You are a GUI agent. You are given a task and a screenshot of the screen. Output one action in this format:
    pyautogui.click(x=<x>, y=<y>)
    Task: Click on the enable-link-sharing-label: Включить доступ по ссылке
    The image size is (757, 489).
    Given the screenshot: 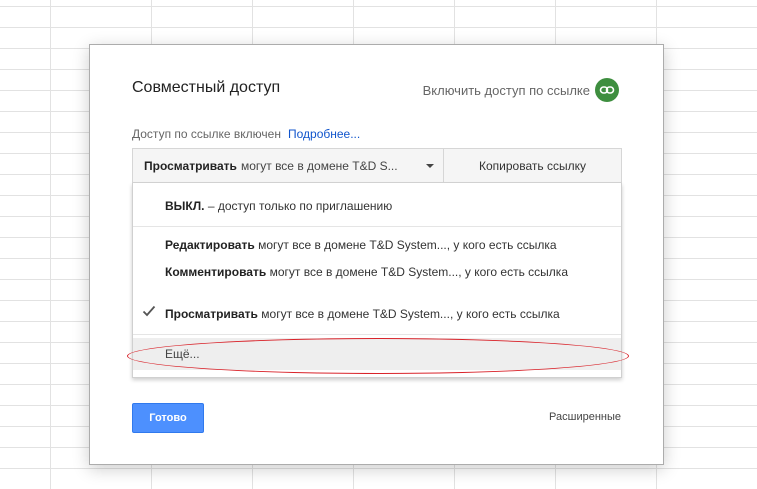 What is the action you would take?
    pyautogui.click(x=506, y=90)
    